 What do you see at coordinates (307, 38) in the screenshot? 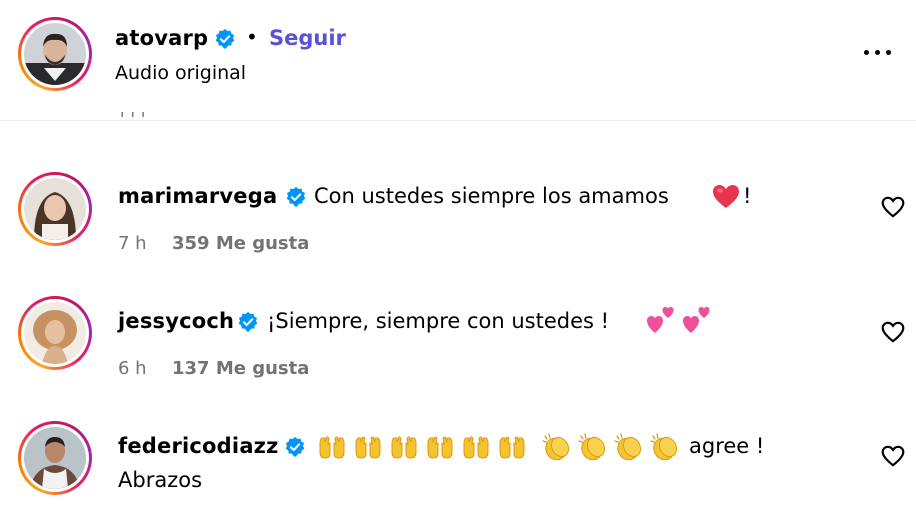
I see `follow-button: Seguir` at bounding box center [307, 38].